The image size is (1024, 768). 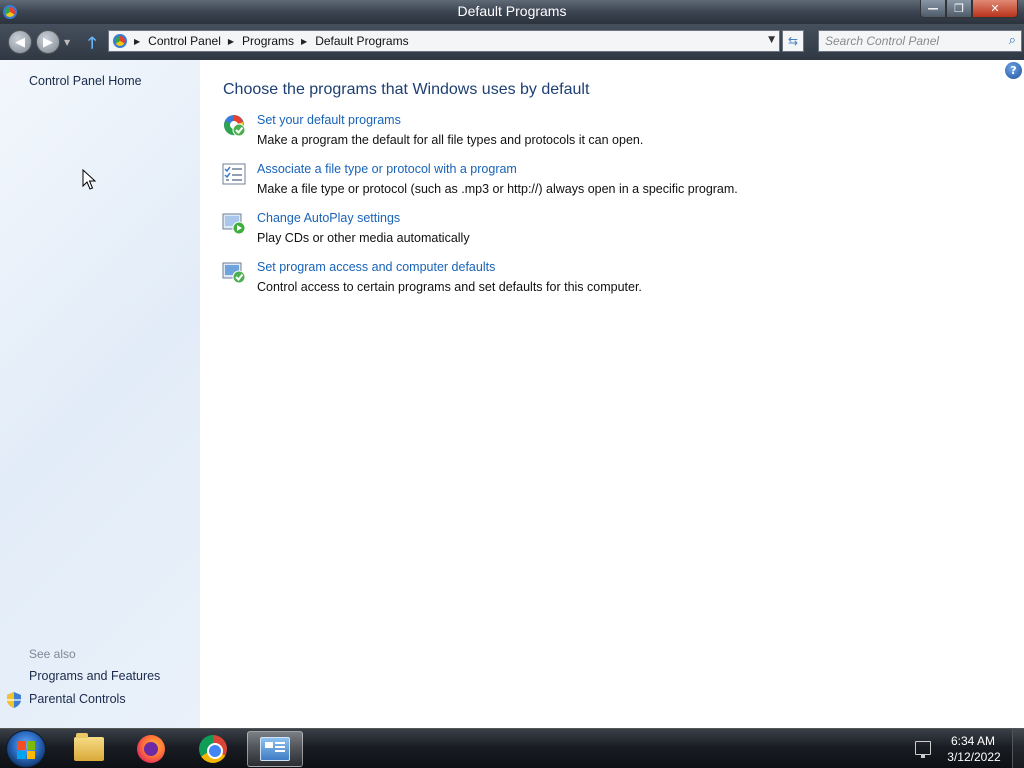 I want to click on file-association-icon, so click(x=234, y=174).